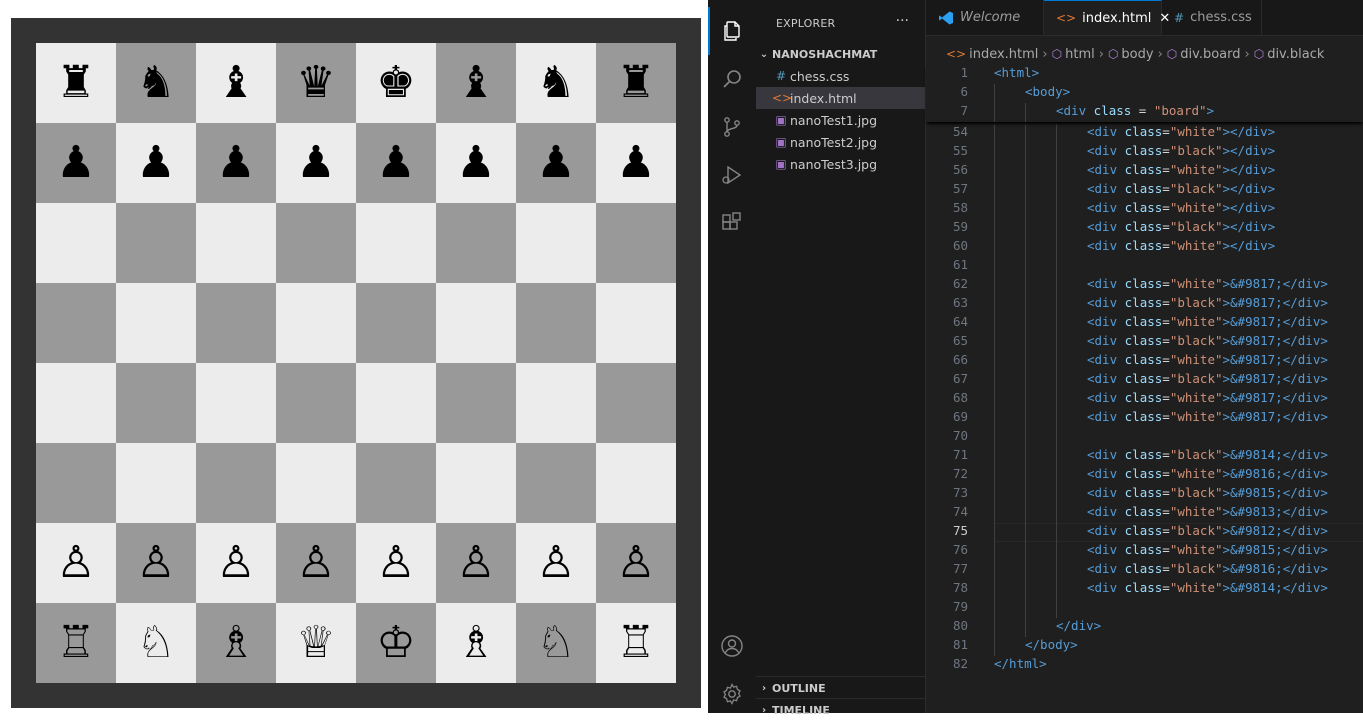 The height and width of the screenshot is (721, 1363). What do you see at coordinates (960, 302) in the screenshot?
I see `line-number: 63` at bounding box center [960, 302].